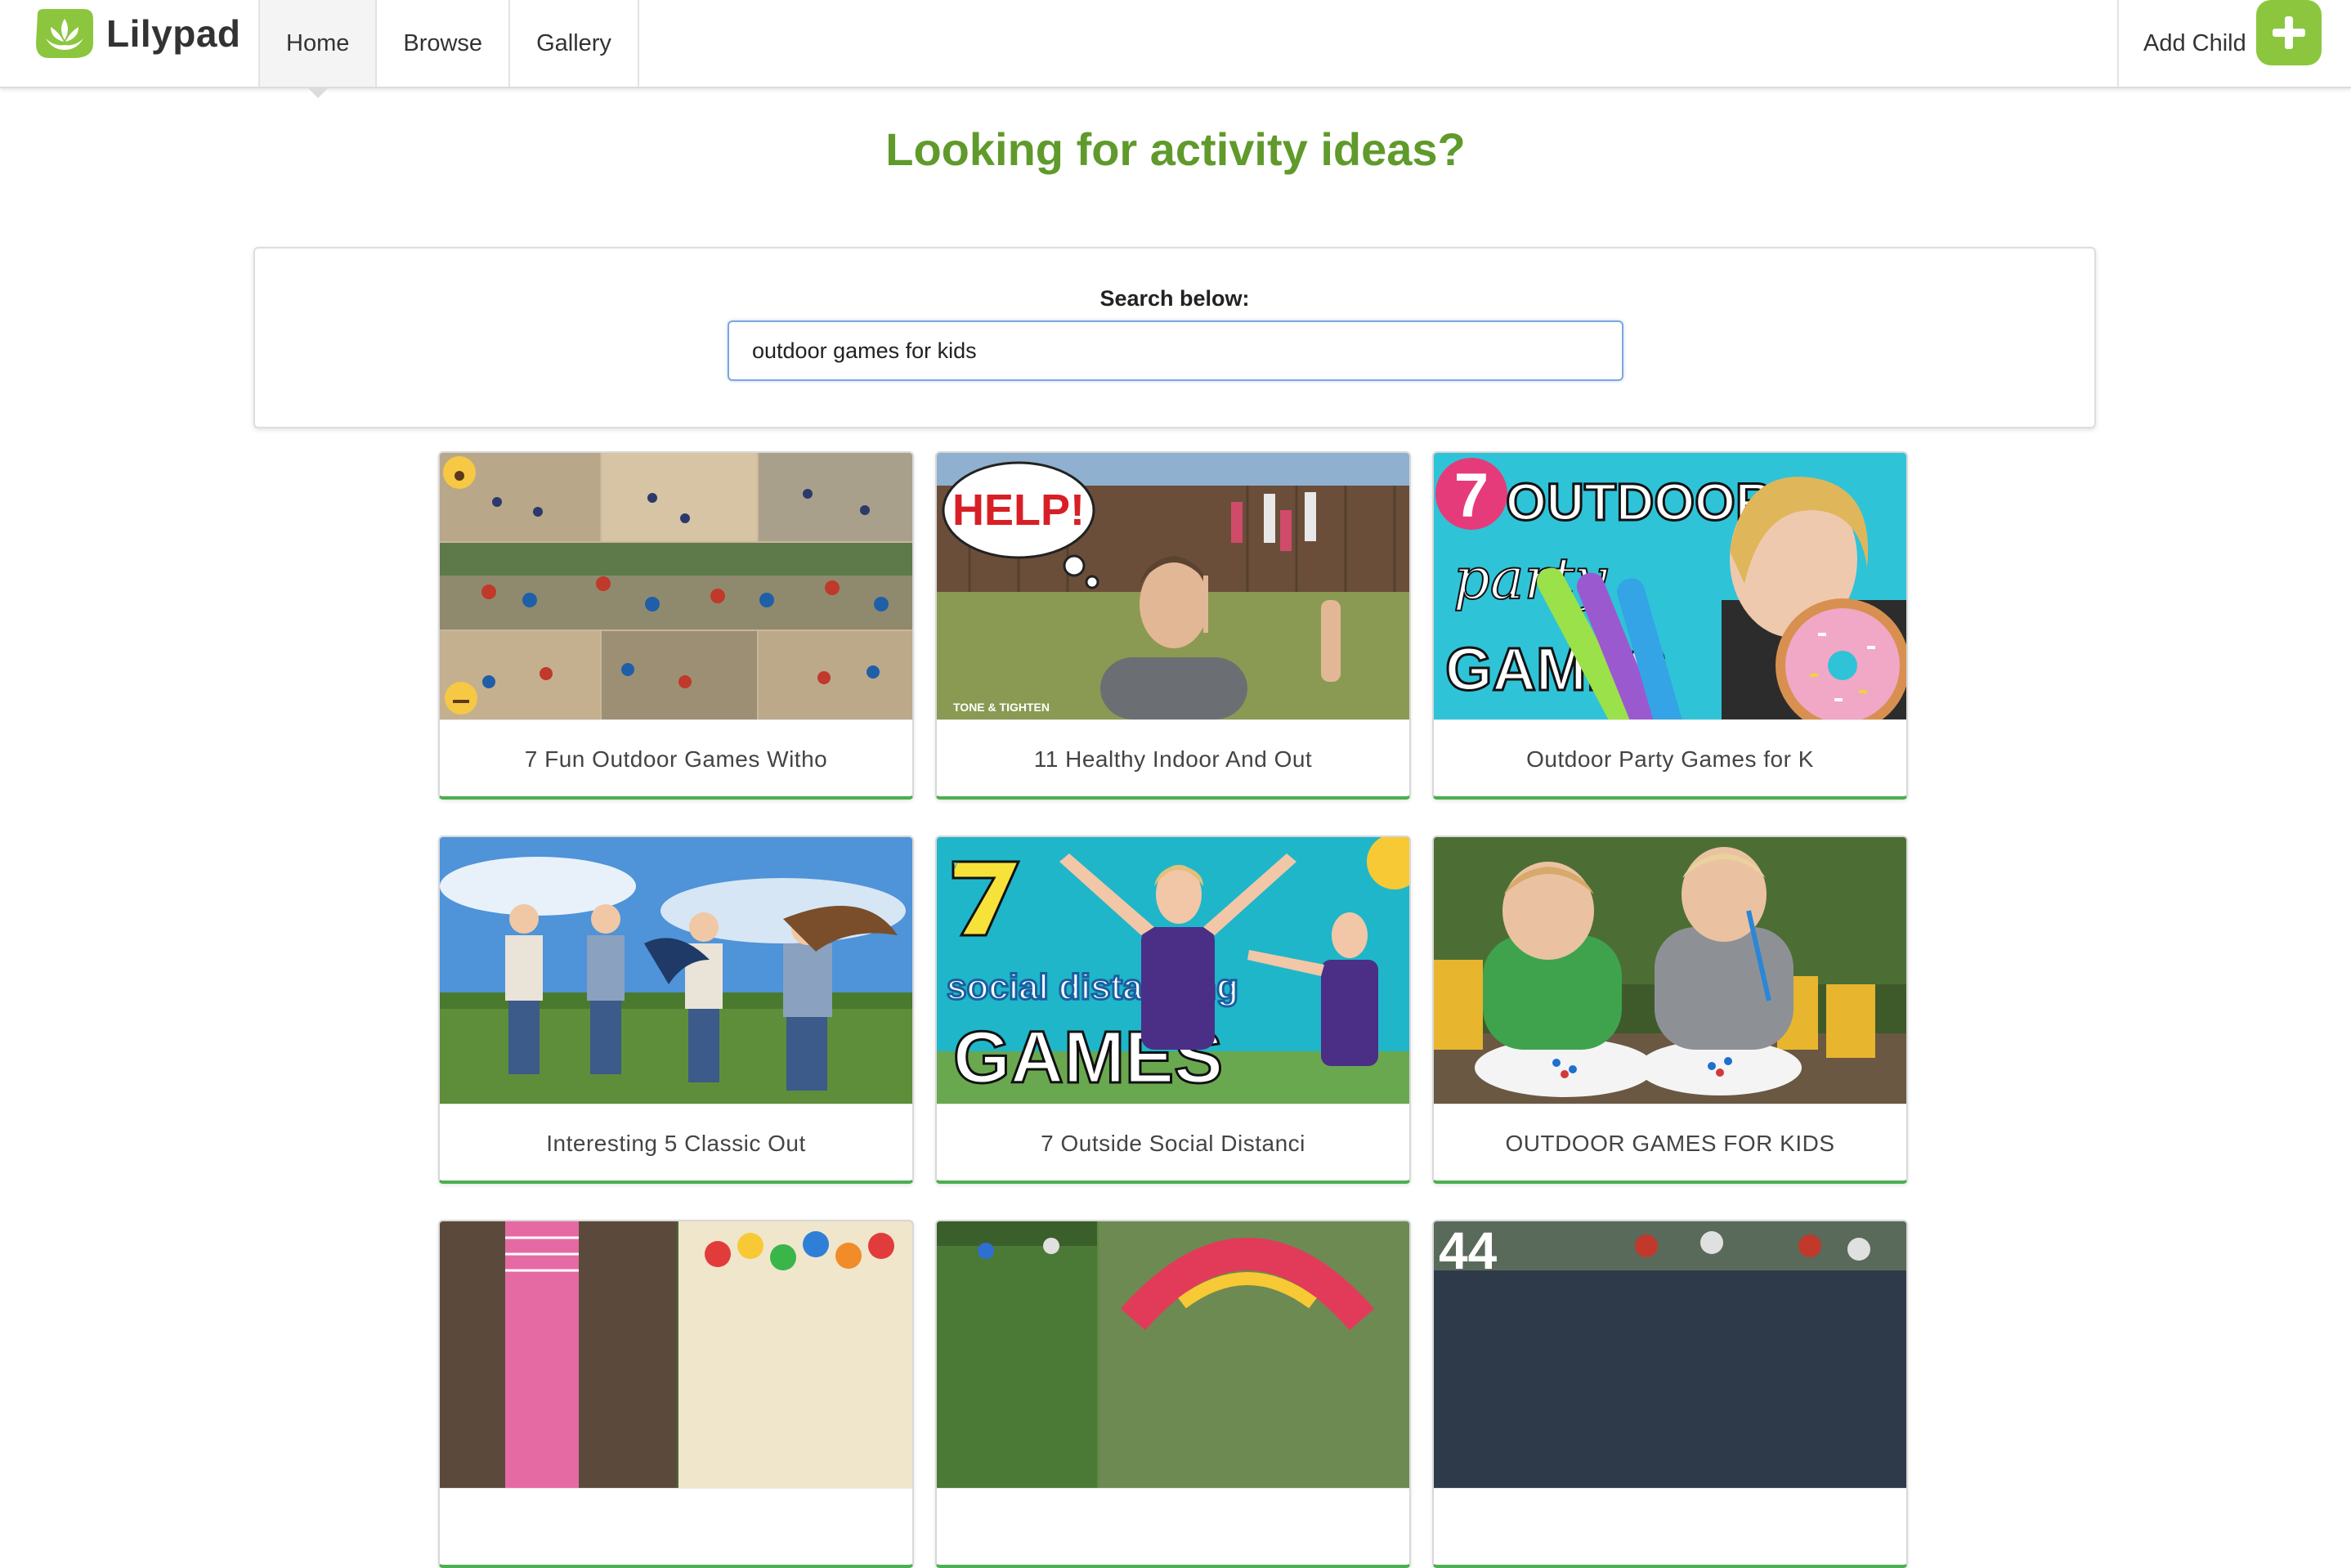 This screenshot has width=2351, height=1568. I want to click on result-card: 7 Fun Outdoor Games Witho, so click(676, 625).